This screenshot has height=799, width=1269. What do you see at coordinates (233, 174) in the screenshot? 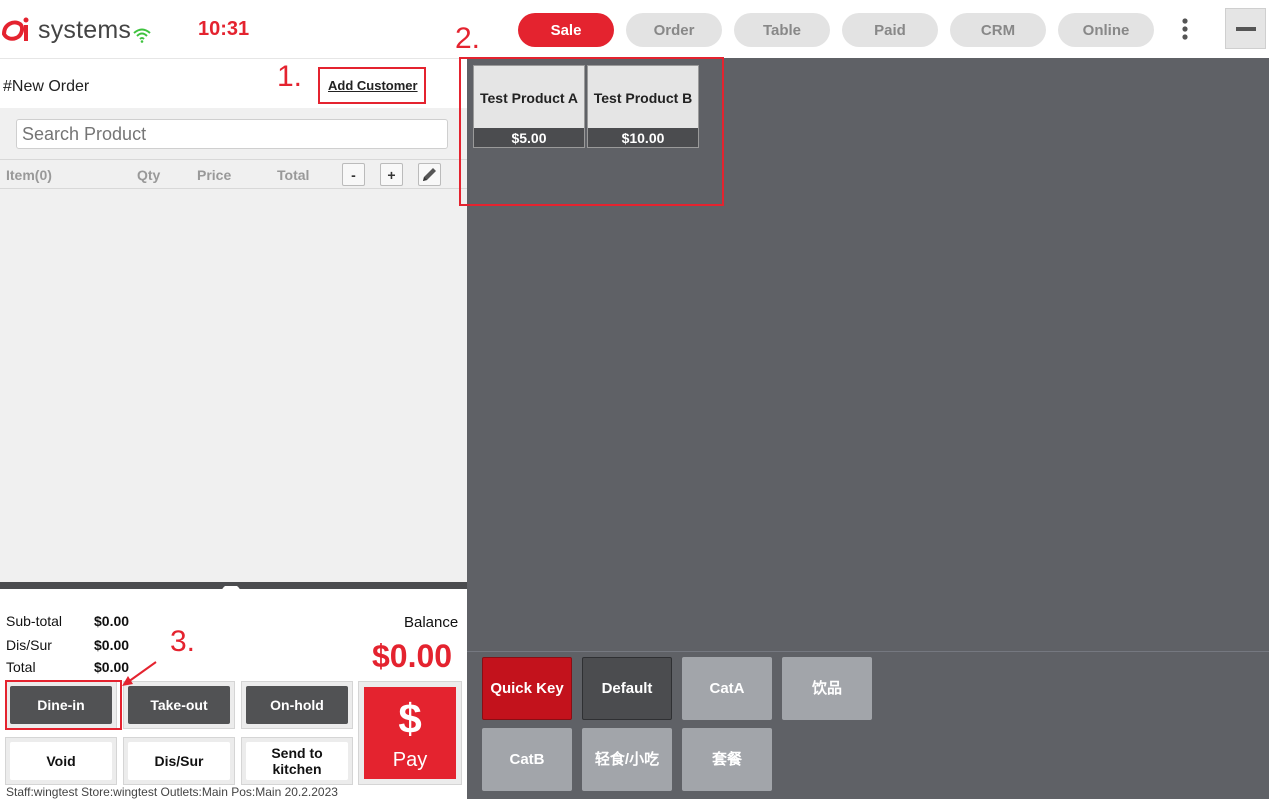
I see `items-table-header: Item(0) Qty Price Total - +` at bounding box center [233, 174].